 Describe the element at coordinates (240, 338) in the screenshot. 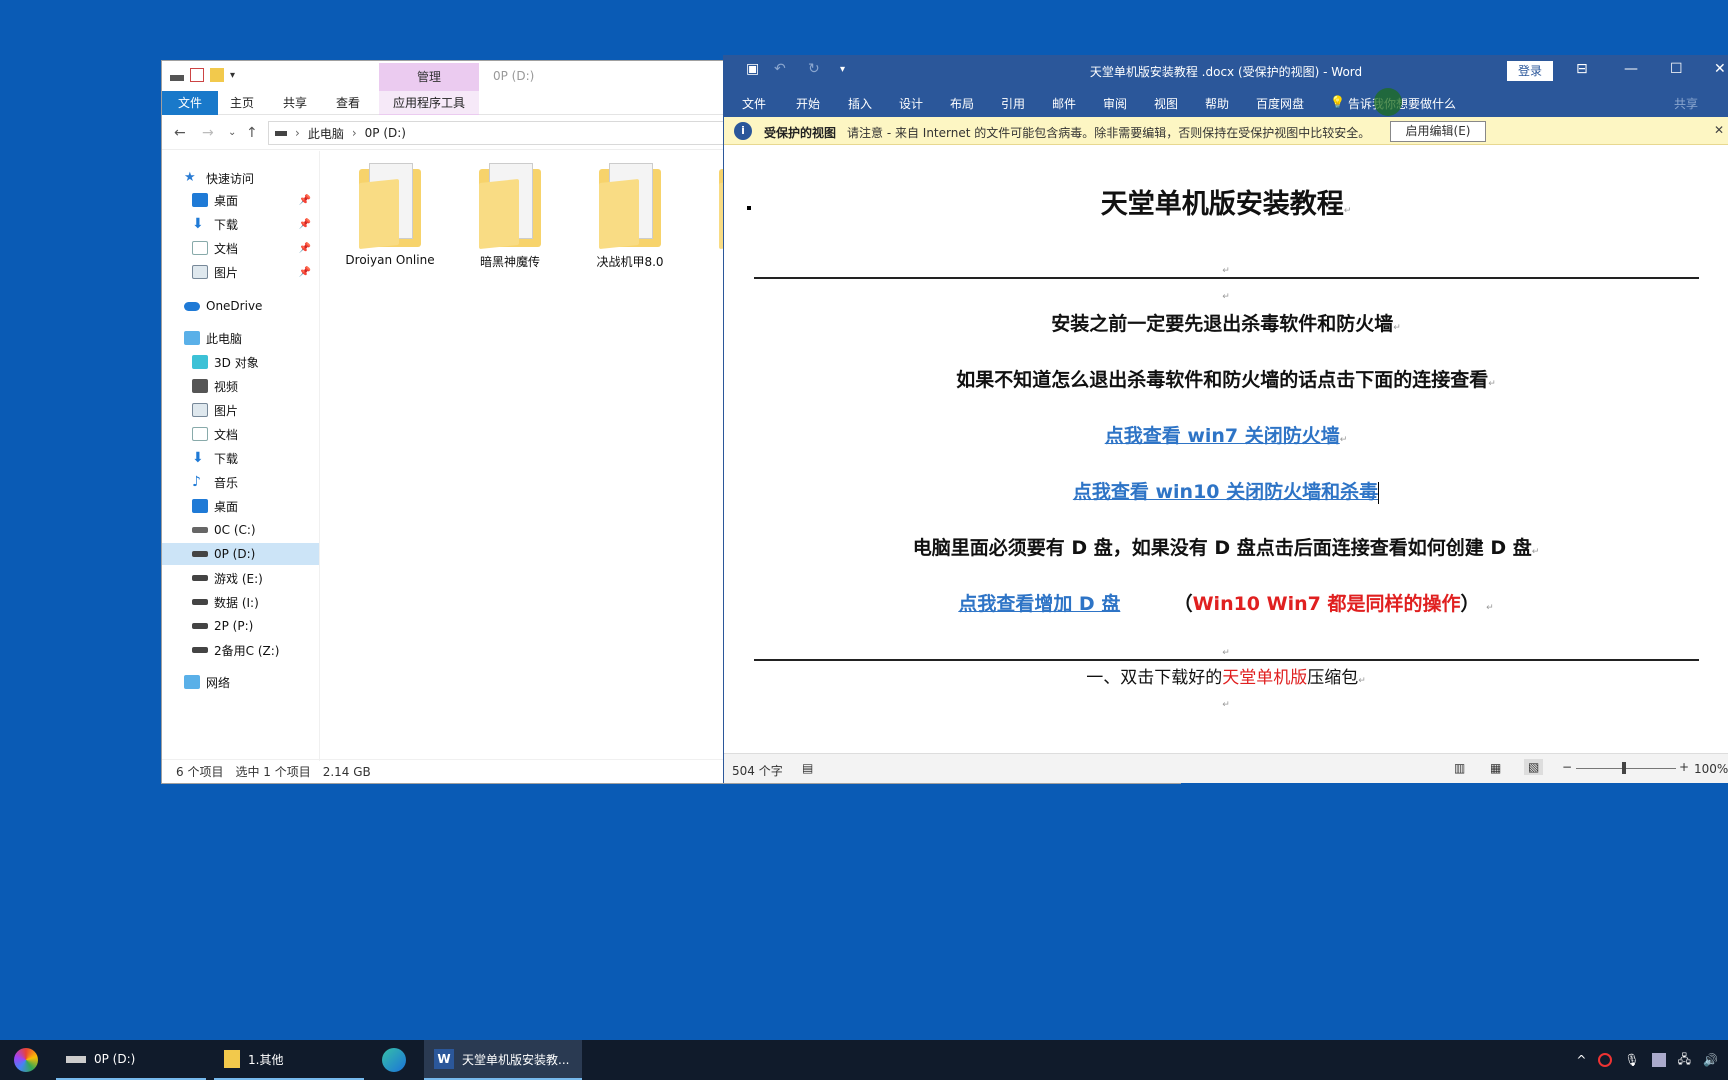

I see `nav-this-pc: 此电脑` at that location.